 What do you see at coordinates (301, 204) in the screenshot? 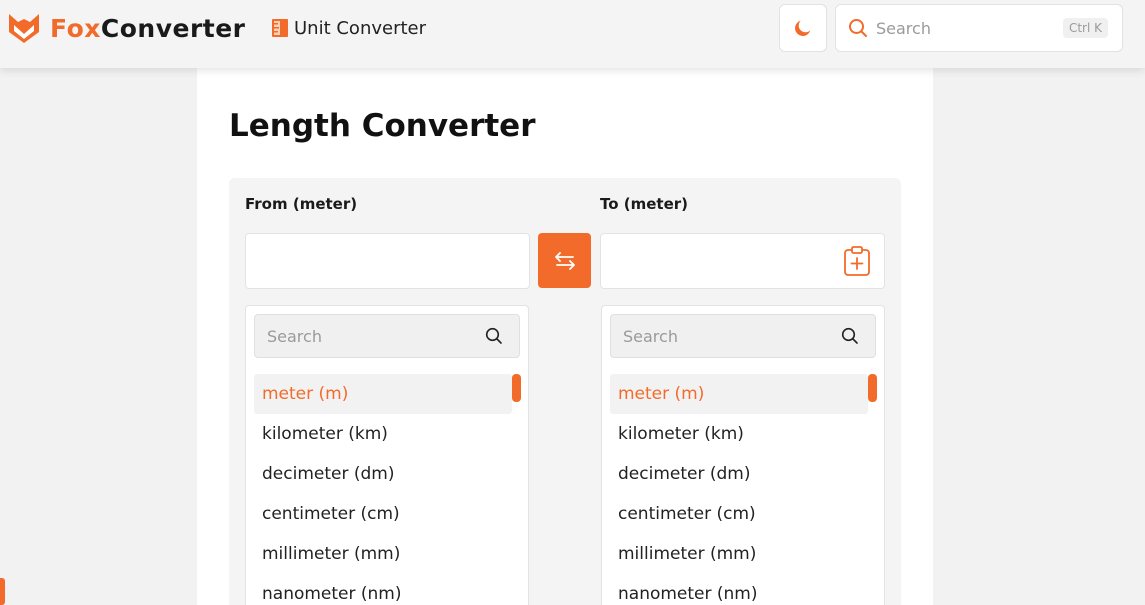
I see `from-label: From (meter)` at bounding box center [301, 204].